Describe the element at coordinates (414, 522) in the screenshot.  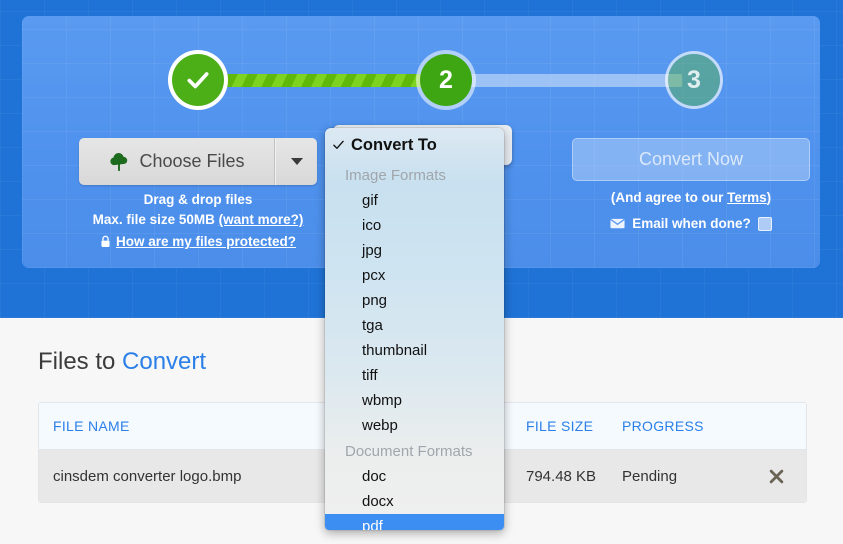
I see `dropdown-option-pdf: pdf` at that location.